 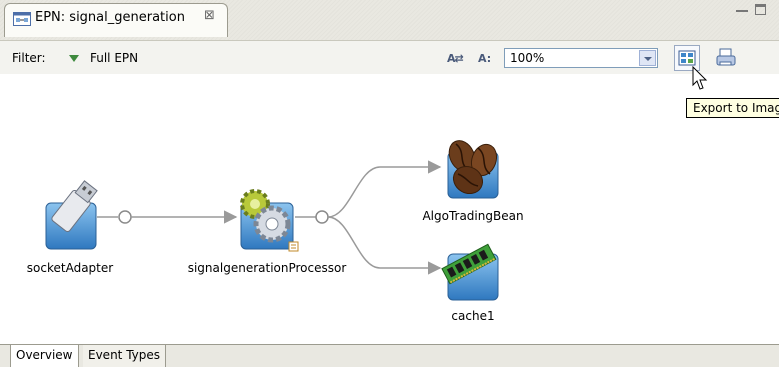 I want to click on zoom-select: 100%, so click(x=581, y=58).